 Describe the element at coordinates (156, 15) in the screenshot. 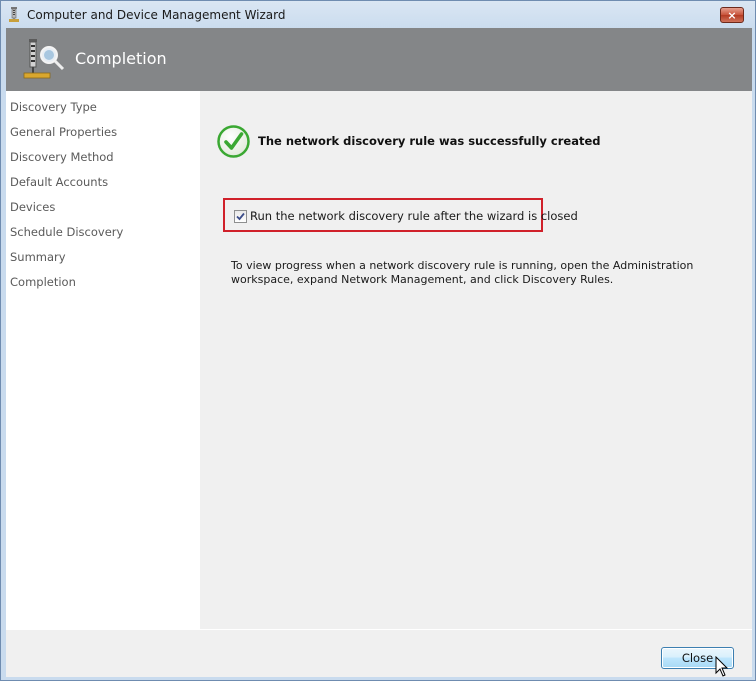

I see `window-title: Computer and Device Management Wizard` at that location.